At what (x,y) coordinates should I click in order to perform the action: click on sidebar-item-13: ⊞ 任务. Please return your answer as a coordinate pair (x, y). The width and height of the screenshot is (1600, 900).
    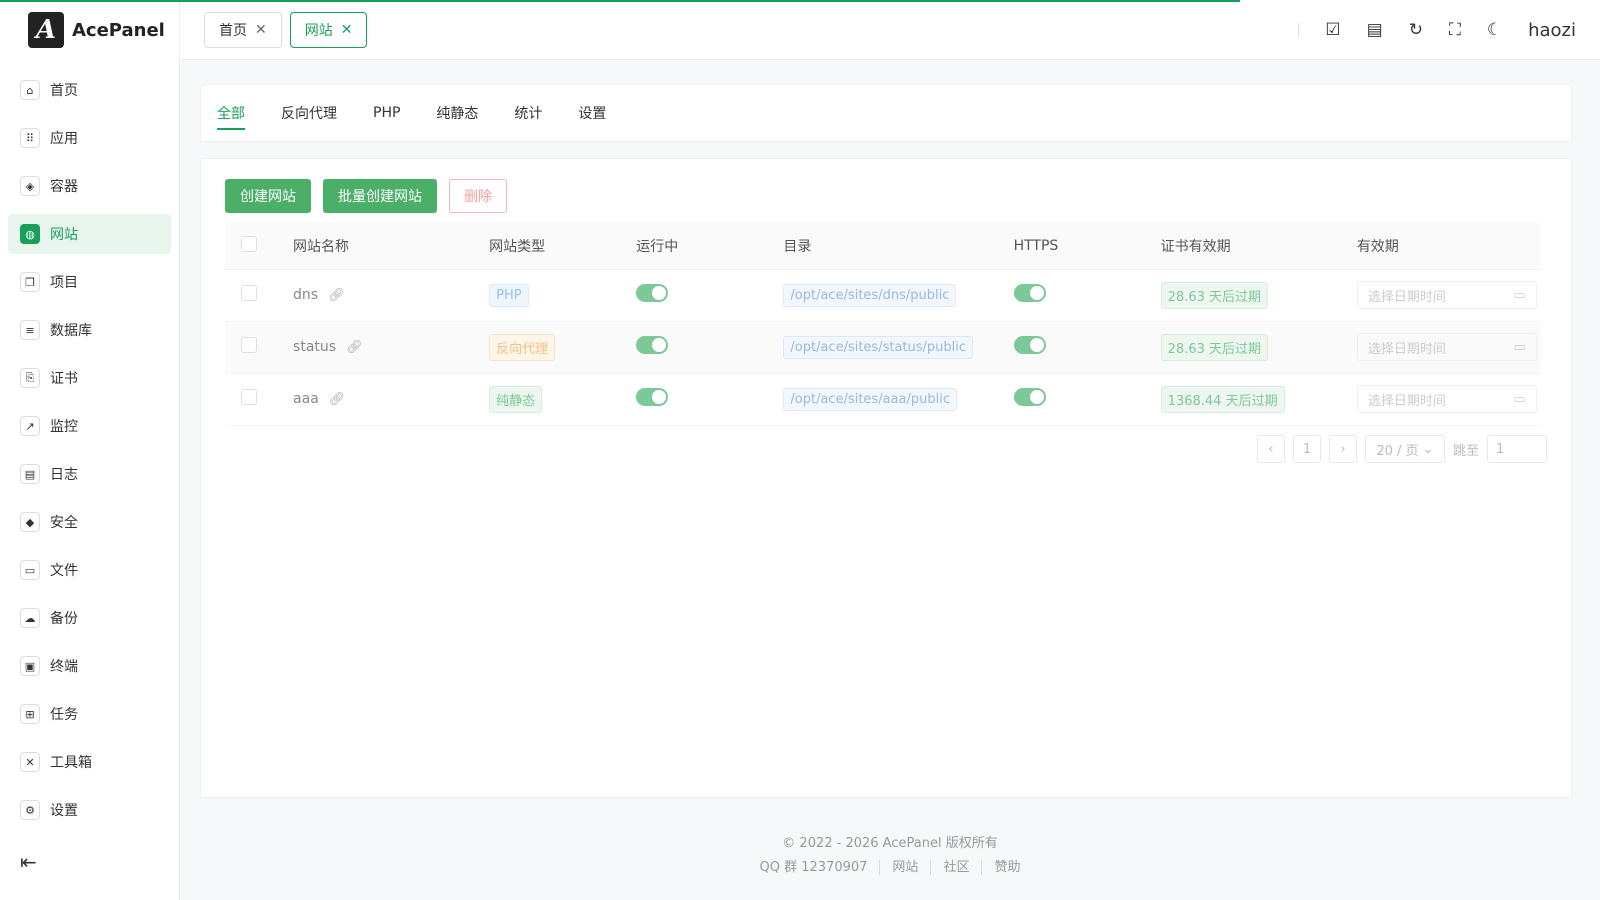
    Looking at the image, I should click on (89, 714).